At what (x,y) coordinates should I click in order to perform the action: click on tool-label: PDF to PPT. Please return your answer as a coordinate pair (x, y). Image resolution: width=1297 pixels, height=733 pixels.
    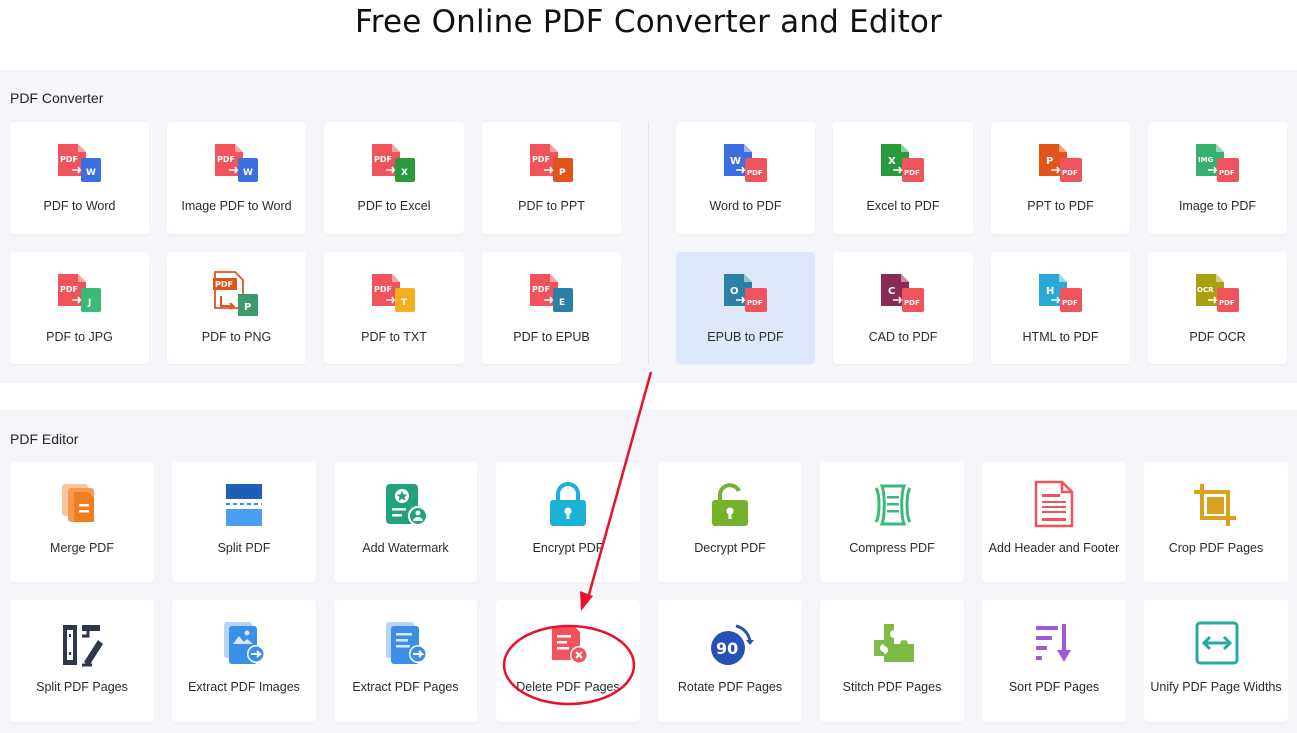
    Looking at the image, I should click on (551, 206).